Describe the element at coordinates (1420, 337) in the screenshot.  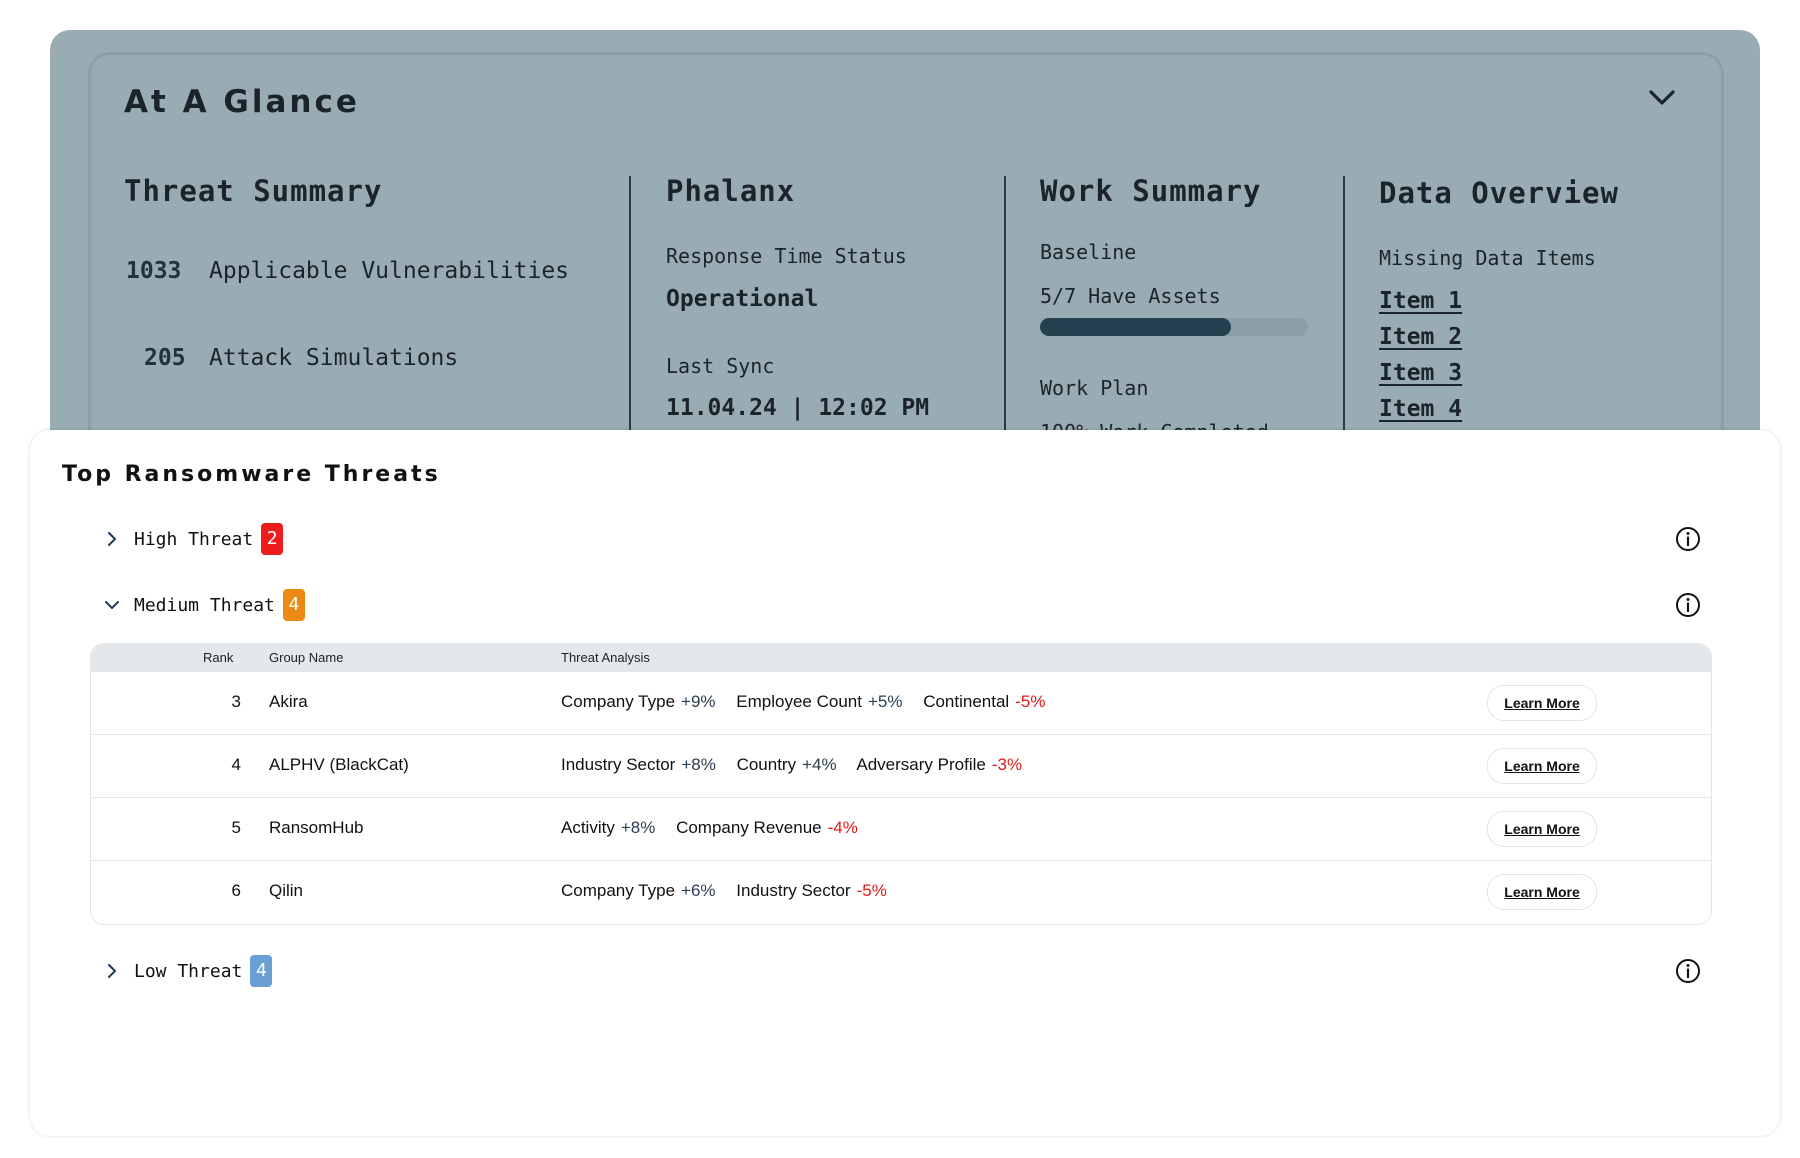
I see `data-item-link: Item 2` at that location.